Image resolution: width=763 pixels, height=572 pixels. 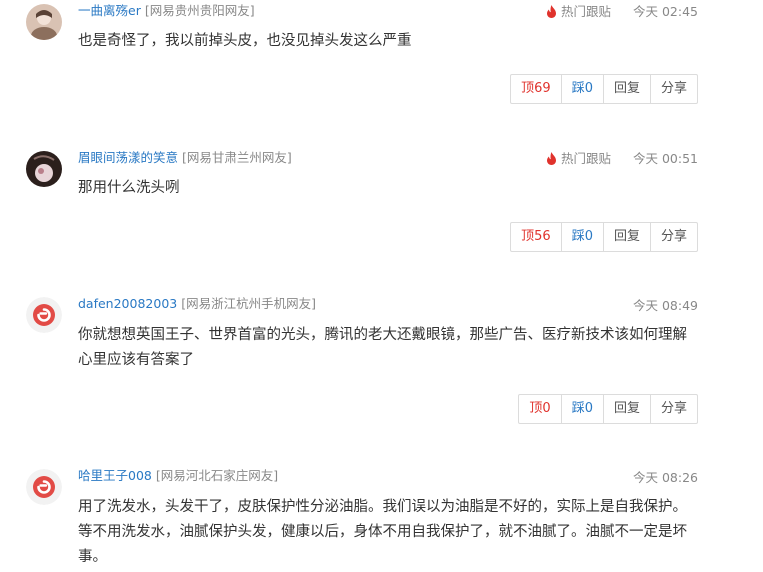 I want to click on upvote-button: 顶69, so click(x=536, y=89).